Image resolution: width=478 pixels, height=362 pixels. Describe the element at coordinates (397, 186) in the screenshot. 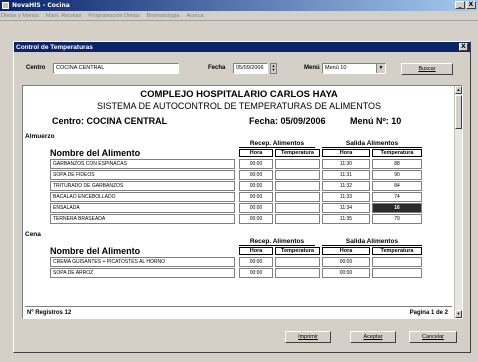

I see `salida-temp: 84` at that location.